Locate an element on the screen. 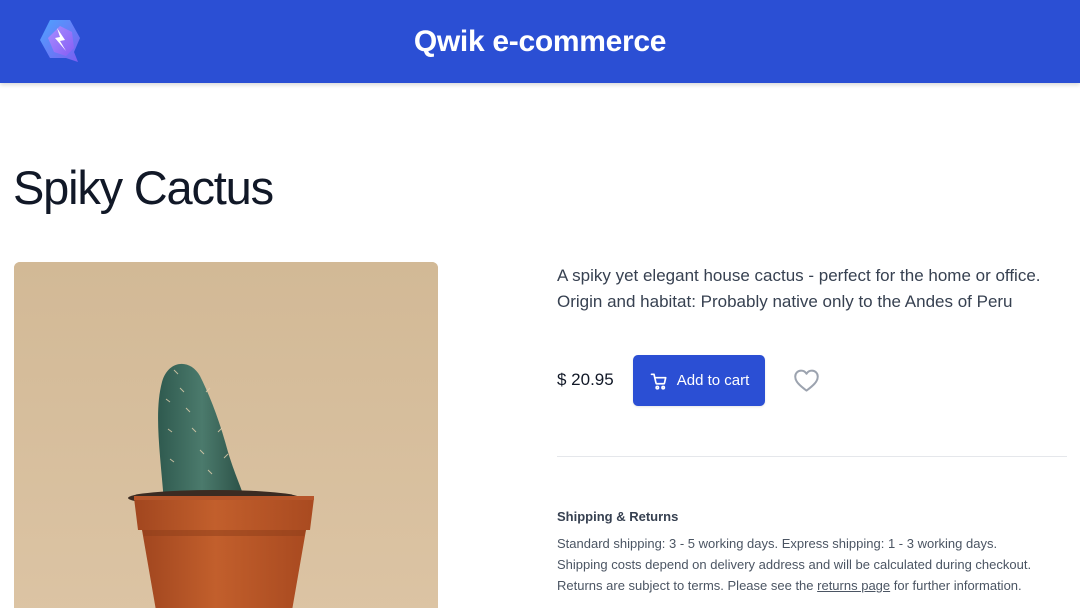 The width and height of the screenshot is (1080, 608). returns-page-link: returns page is located at coordinates (853, 585).